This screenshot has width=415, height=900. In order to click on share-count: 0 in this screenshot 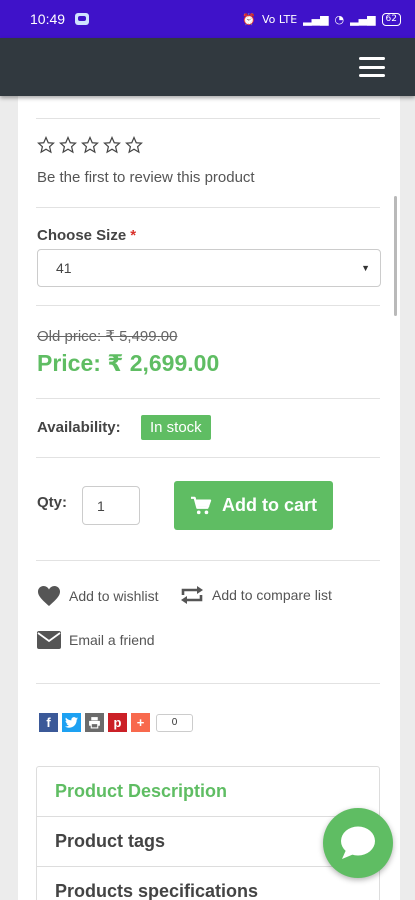, I will do `click(174, 722)`.